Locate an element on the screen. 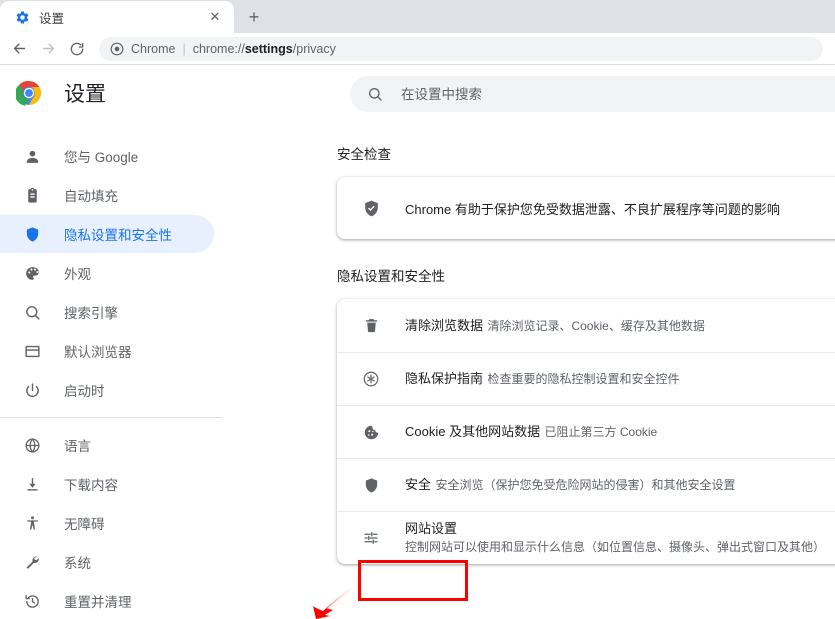 The image size is (835, 619). sidebar-item-label: 您与 Google is located at coordinates (101, 157).